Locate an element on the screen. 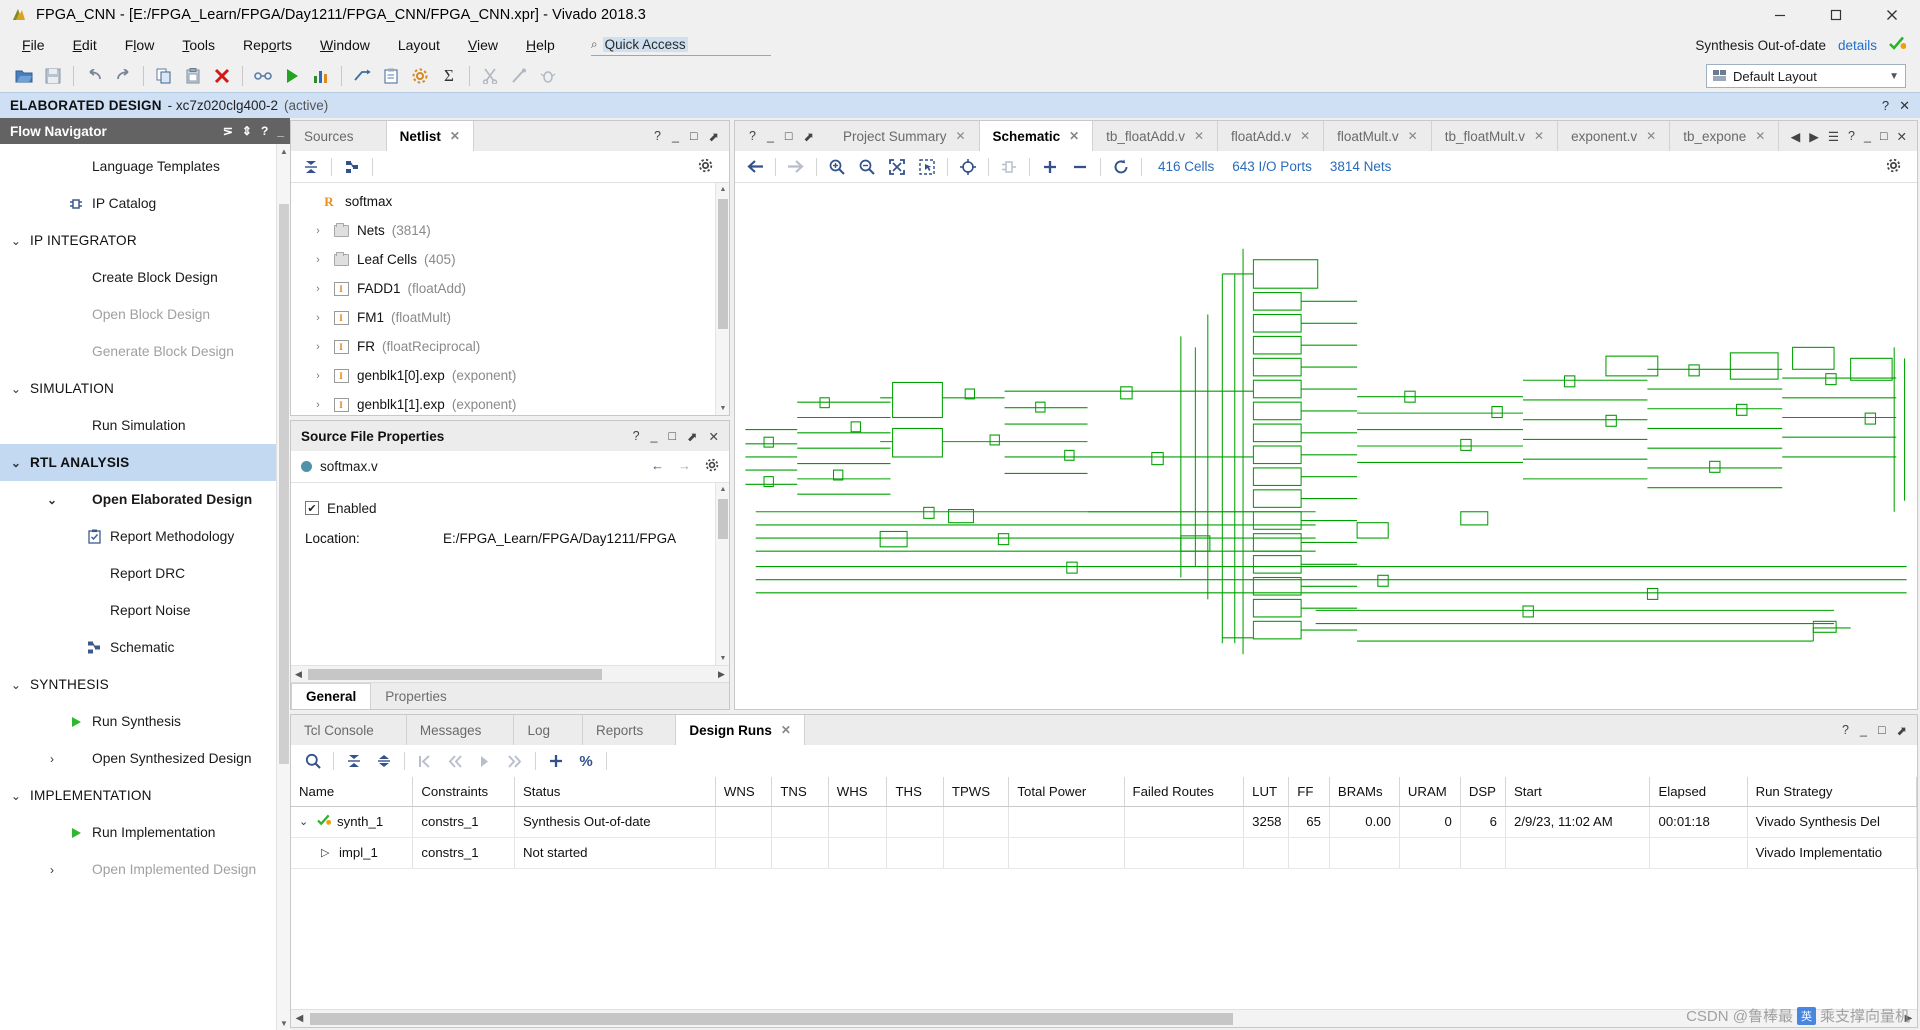  column-header-start: Start is located at coordinates (1578, 792).